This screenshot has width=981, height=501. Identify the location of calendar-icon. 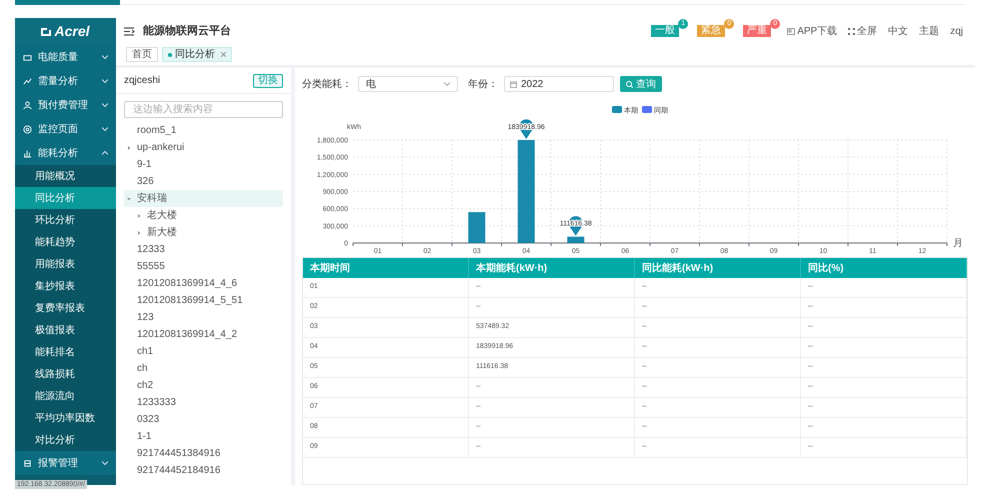
(513, 84).